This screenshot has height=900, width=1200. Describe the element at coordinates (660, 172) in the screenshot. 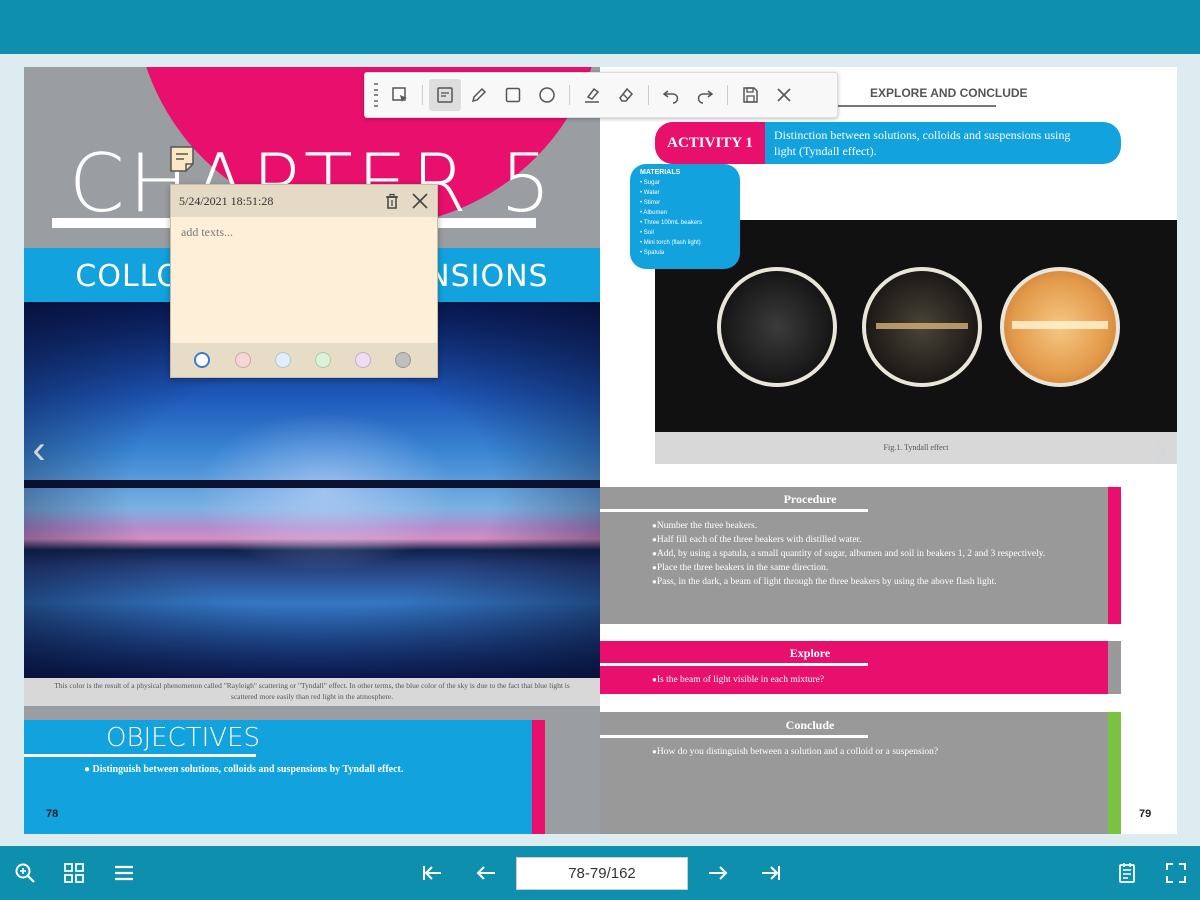

I see `materials-title: MATERIALS` at that location.